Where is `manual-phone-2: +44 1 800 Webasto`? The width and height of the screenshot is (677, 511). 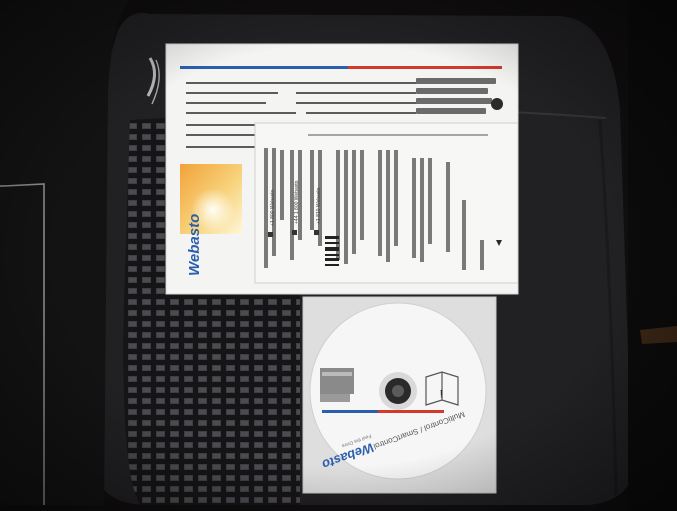
manual-phone-2: +44 1 800 Webasto is located at coordinates (297, 202).